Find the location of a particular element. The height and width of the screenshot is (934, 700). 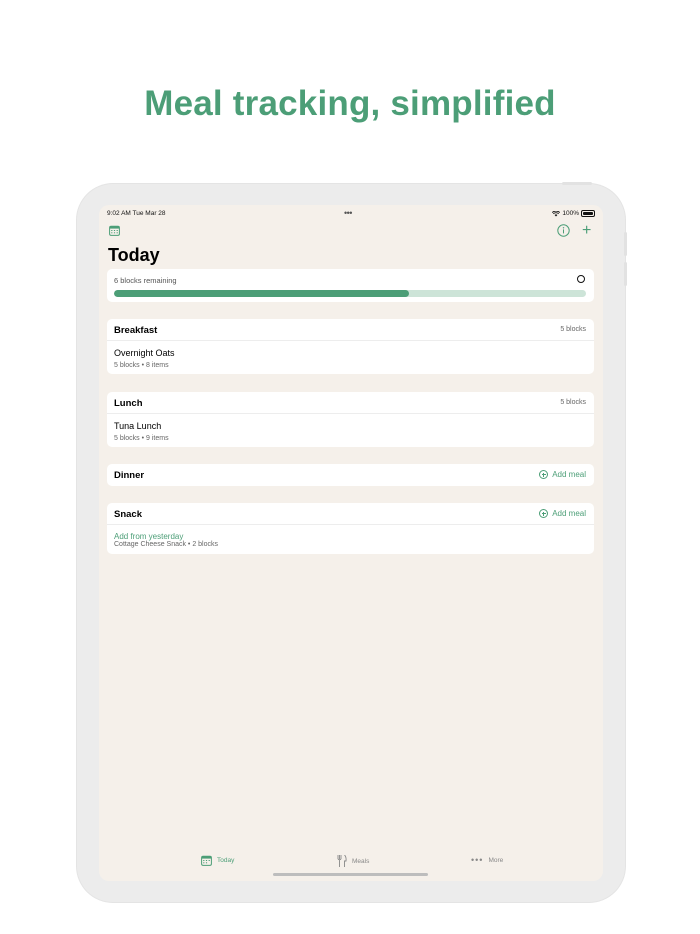

battery-icon is located at coordinates (588, 213).